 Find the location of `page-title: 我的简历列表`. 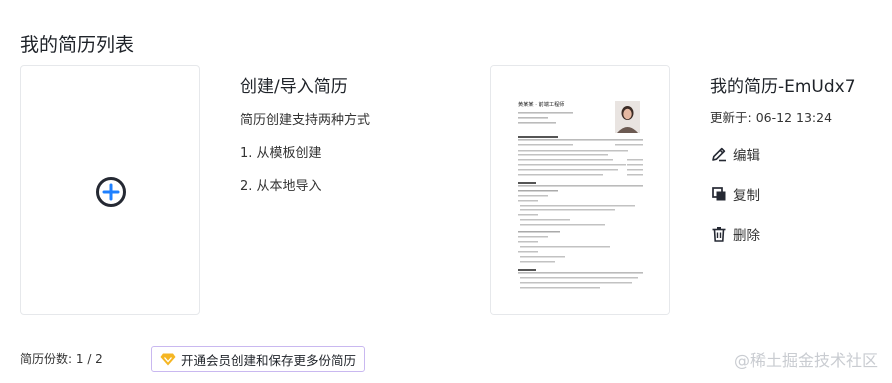

page-title: 我的简历列表 is located at coordinates (77, 45).